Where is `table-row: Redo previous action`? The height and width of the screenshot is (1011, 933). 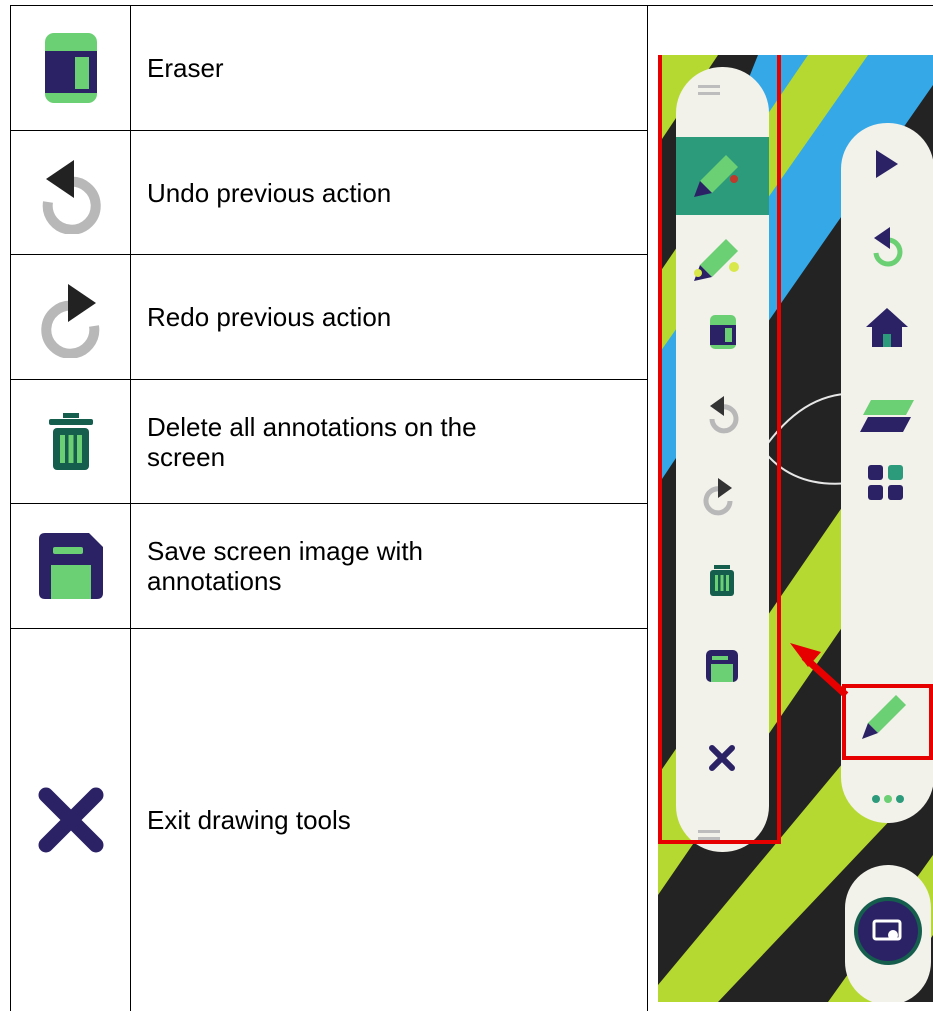
table-row: Redo previous action is located at coordinates (329, 317).